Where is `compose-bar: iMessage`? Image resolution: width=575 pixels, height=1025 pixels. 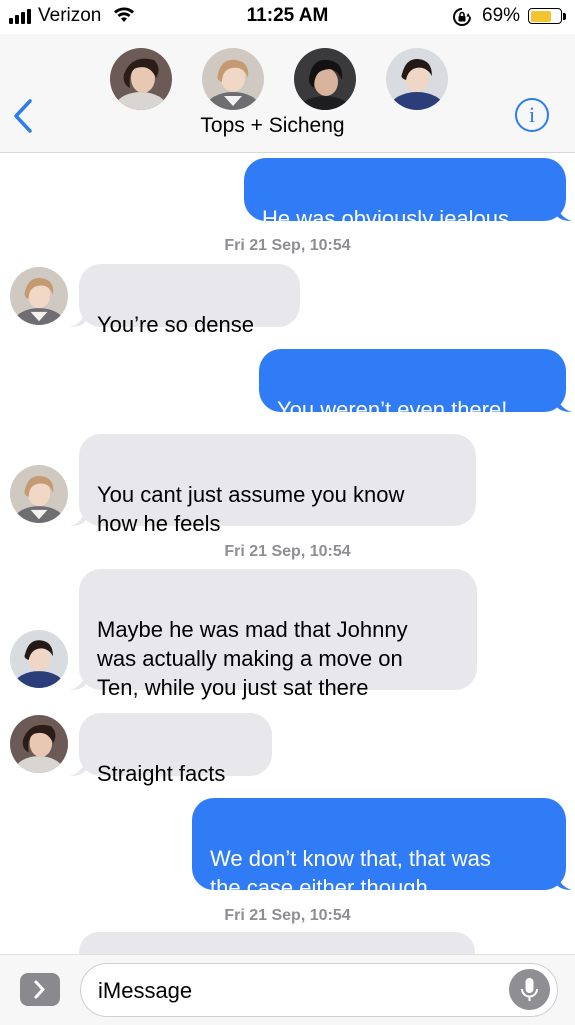 compose-bar: iMessage is located at coordinates (287, 989).